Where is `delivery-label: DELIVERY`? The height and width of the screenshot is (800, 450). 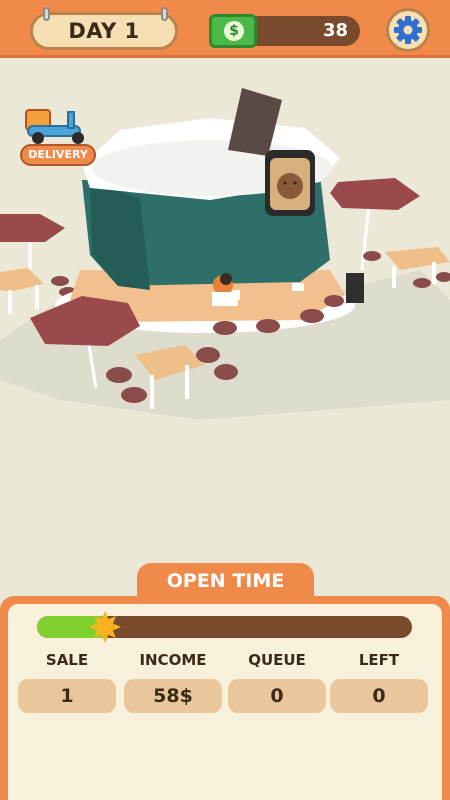
delivery-label: DELIVERY is located at coordinates (58, 155).